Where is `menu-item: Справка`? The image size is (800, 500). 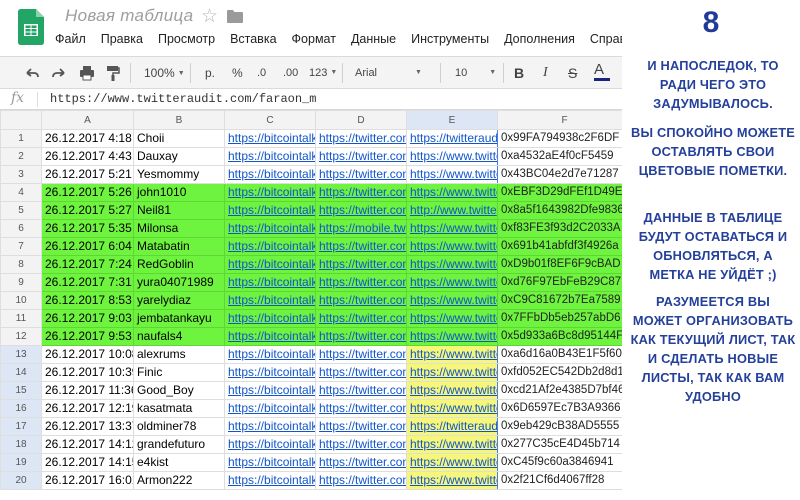
menu-item: Справка is located at coordinates (606, 41).